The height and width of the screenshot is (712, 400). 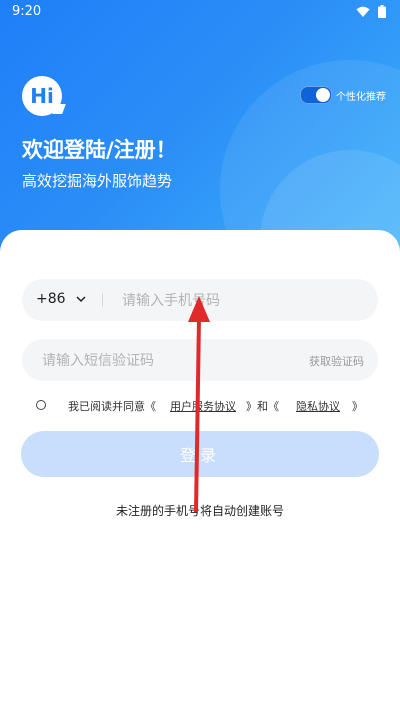 I want to click on country-code: +86, so click(x=51, y=299).